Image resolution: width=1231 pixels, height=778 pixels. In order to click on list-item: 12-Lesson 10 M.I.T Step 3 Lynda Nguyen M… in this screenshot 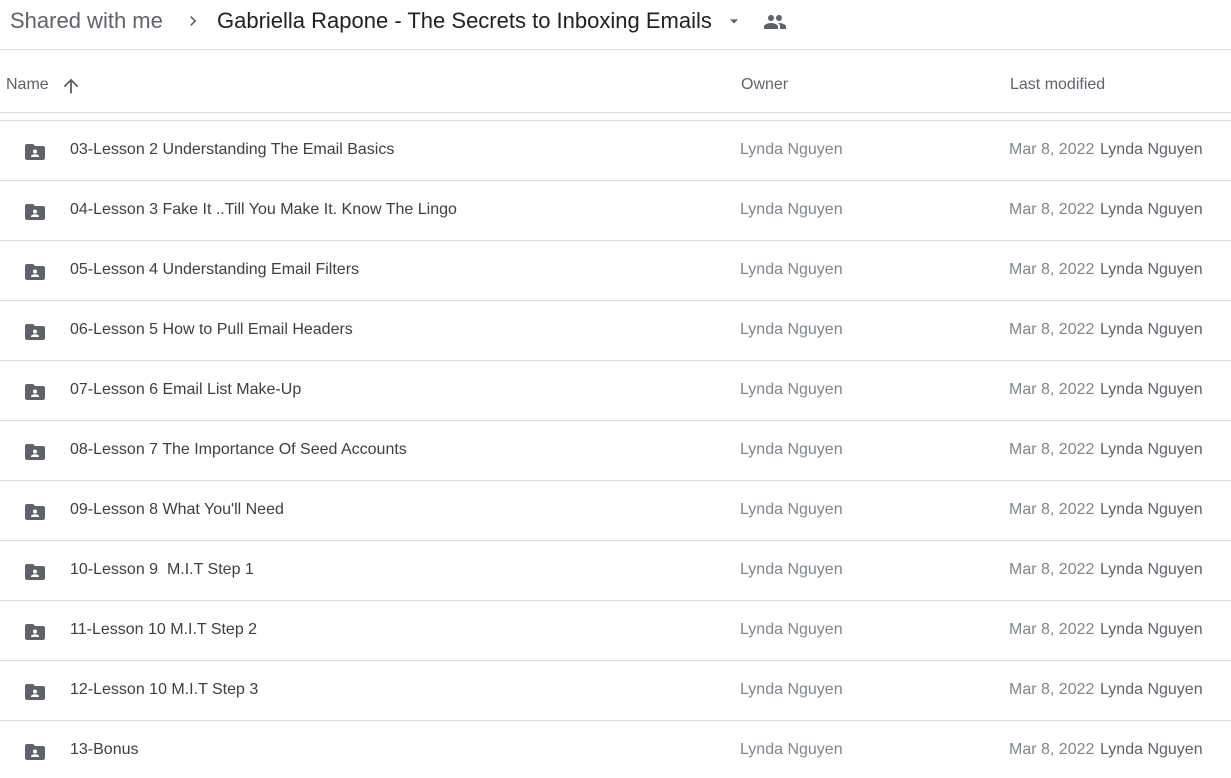, I will do `click(615, 691)`.